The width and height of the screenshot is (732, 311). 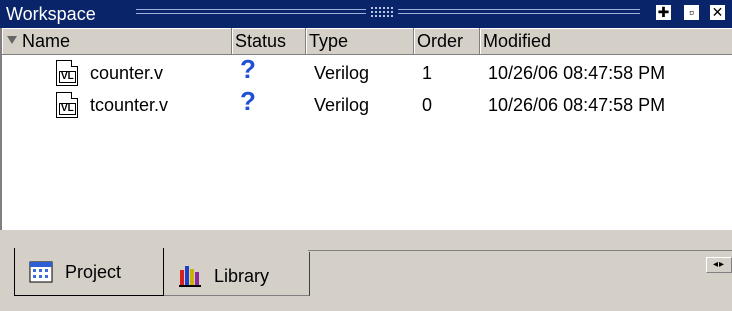 I want to click on tab-project-label: Project, so click(x=93, y=272).